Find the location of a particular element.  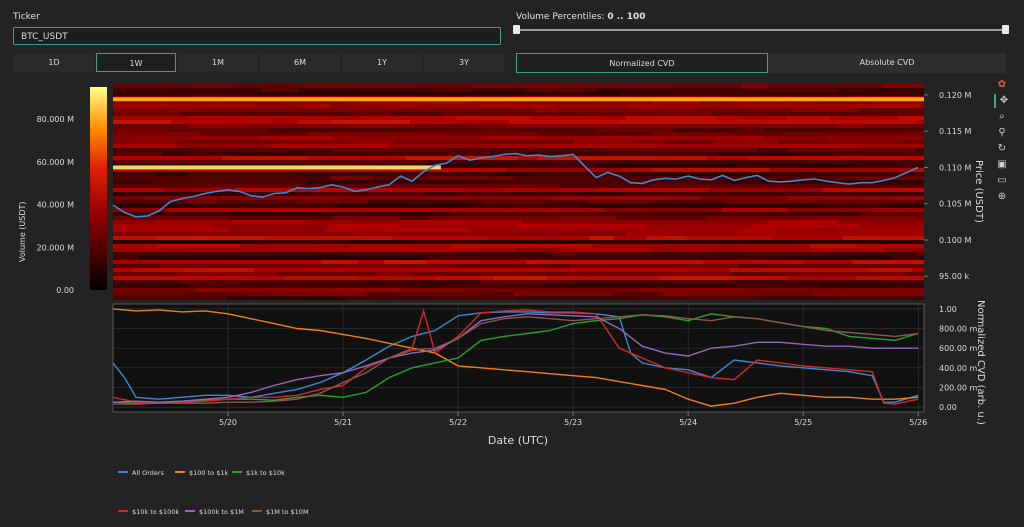

plotly-logo-icon: ✿ is located at coordinates (1002, 85).